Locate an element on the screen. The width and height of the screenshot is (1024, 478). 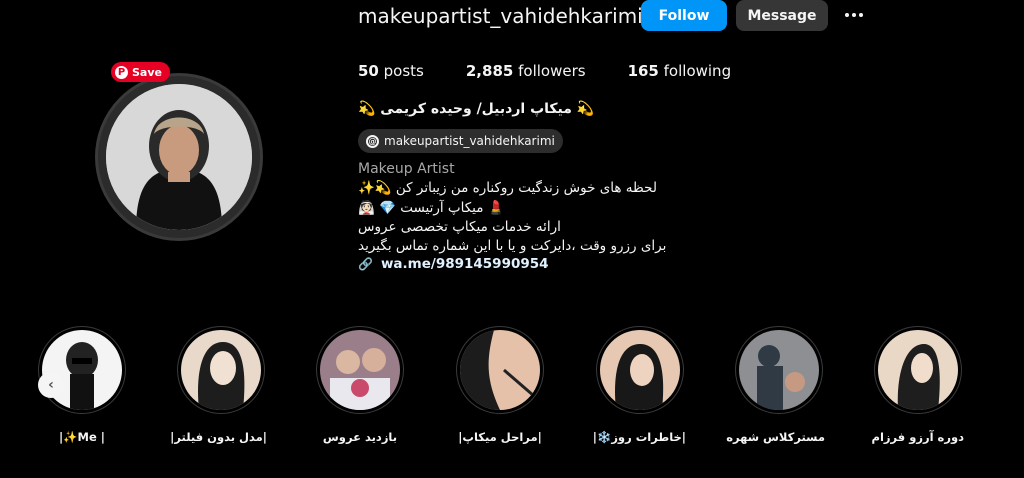
highlight-item: |مراحل میکاپ| is located at coordinates (500, 385).